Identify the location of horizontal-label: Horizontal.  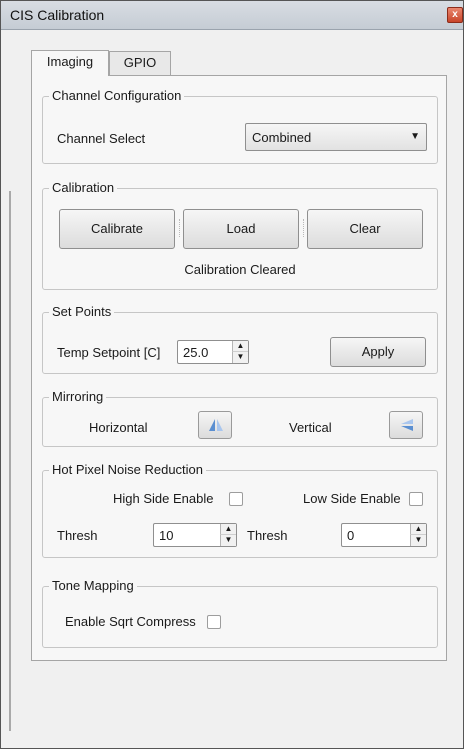
(118, 427).